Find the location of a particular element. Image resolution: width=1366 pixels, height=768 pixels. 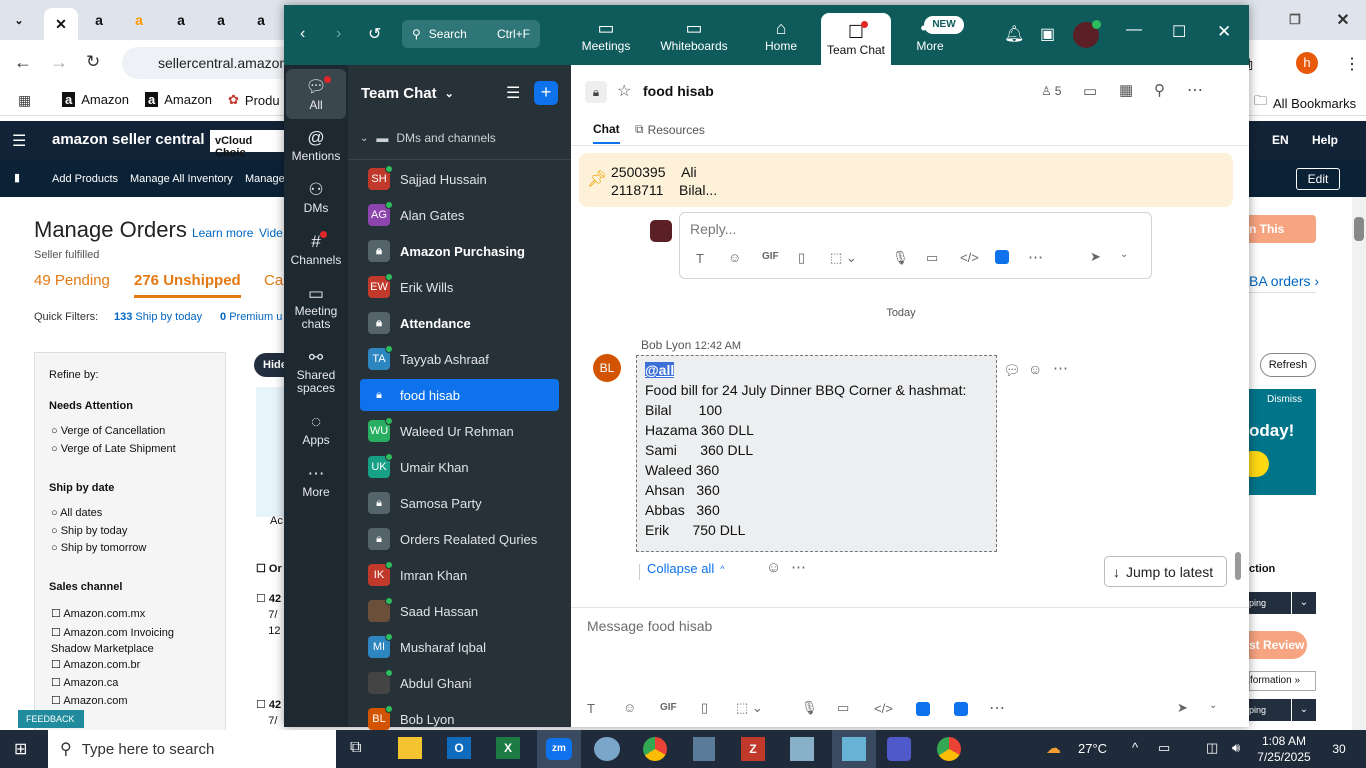

tray-chevron-icon: ^ is located at coordinates (1135, 747).